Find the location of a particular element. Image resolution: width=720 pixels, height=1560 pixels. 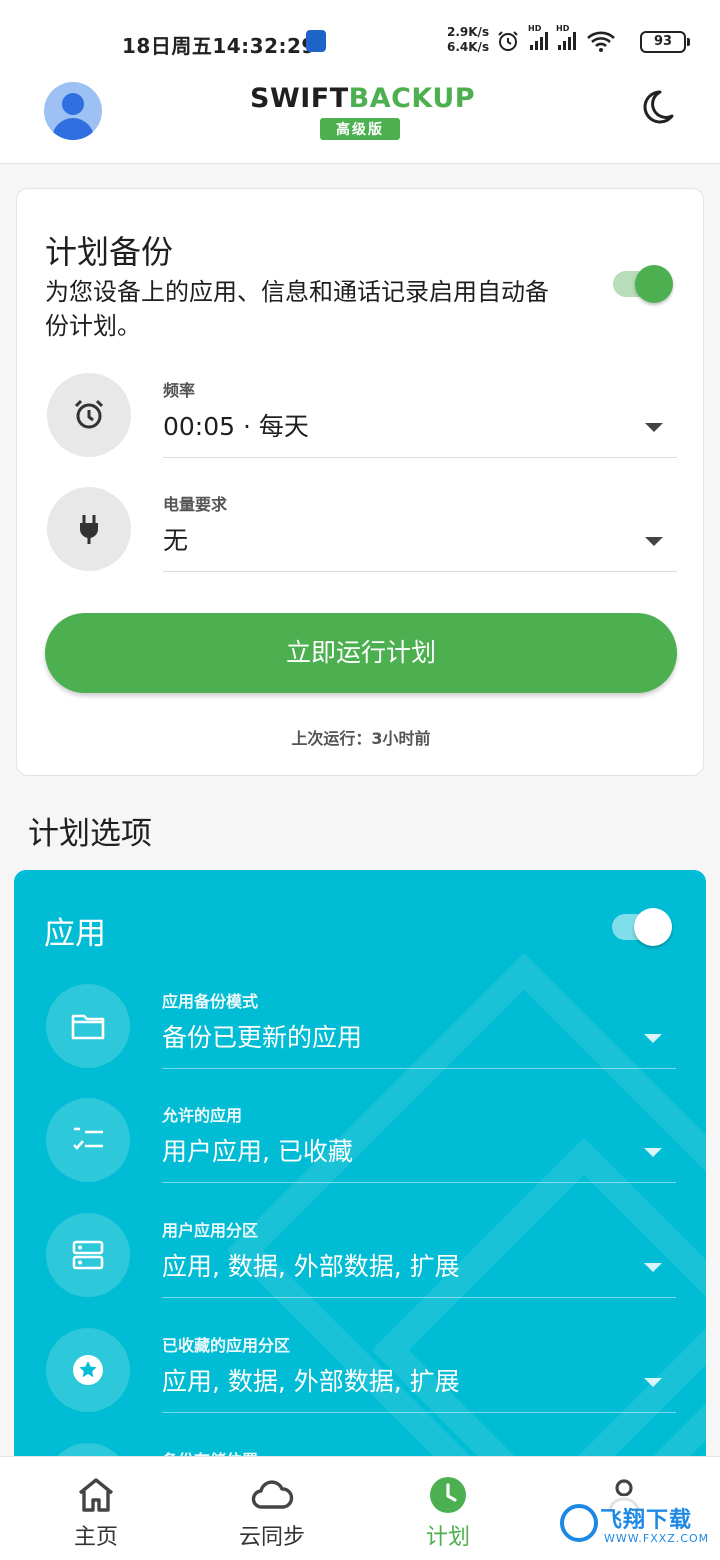

frequency-row: 频率 00:05 · 每天 is located at coordinates (361, 415).